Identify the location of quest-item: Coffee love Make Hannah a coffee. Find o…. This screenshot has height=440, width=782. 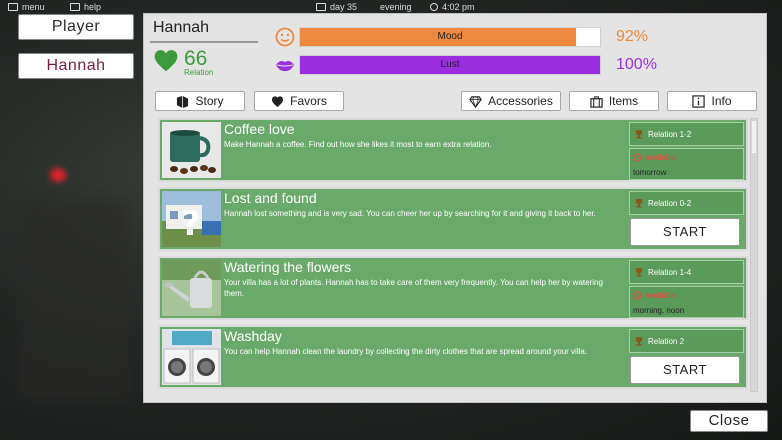
(453, 150).